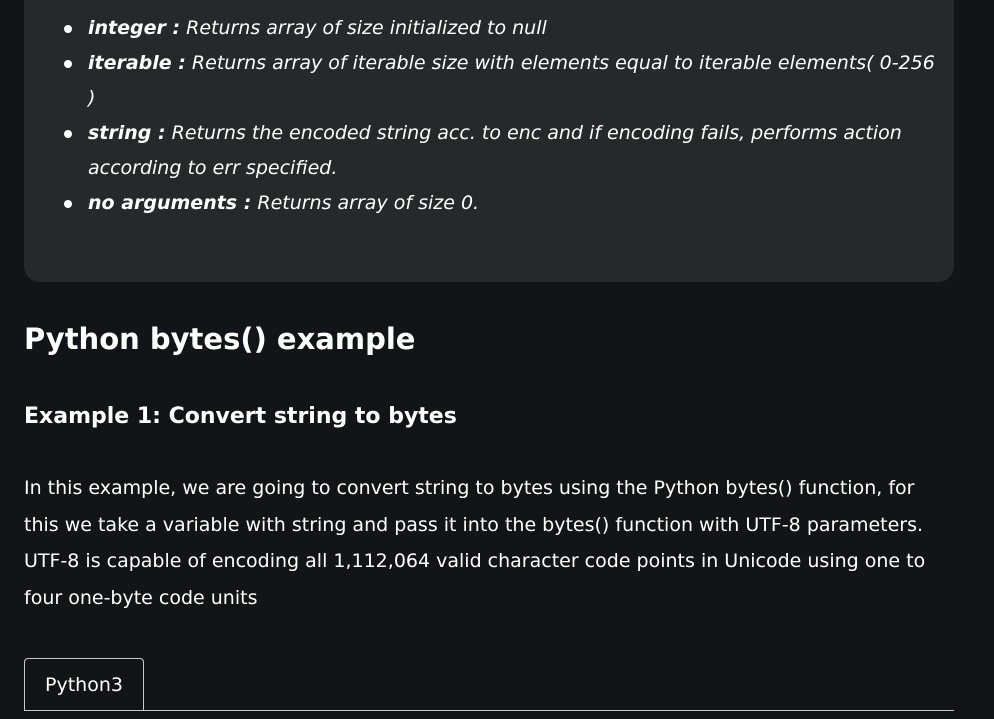 This screenshot has width=994, height=719. I want to click on code-tabs: Python3, so click(489, 688).